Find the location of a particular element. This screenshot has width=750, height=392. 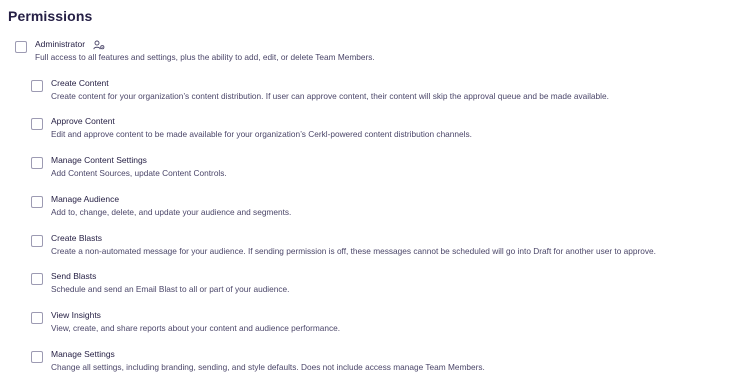

permission-label: Manage Audience is located at coordinates (85, 199).